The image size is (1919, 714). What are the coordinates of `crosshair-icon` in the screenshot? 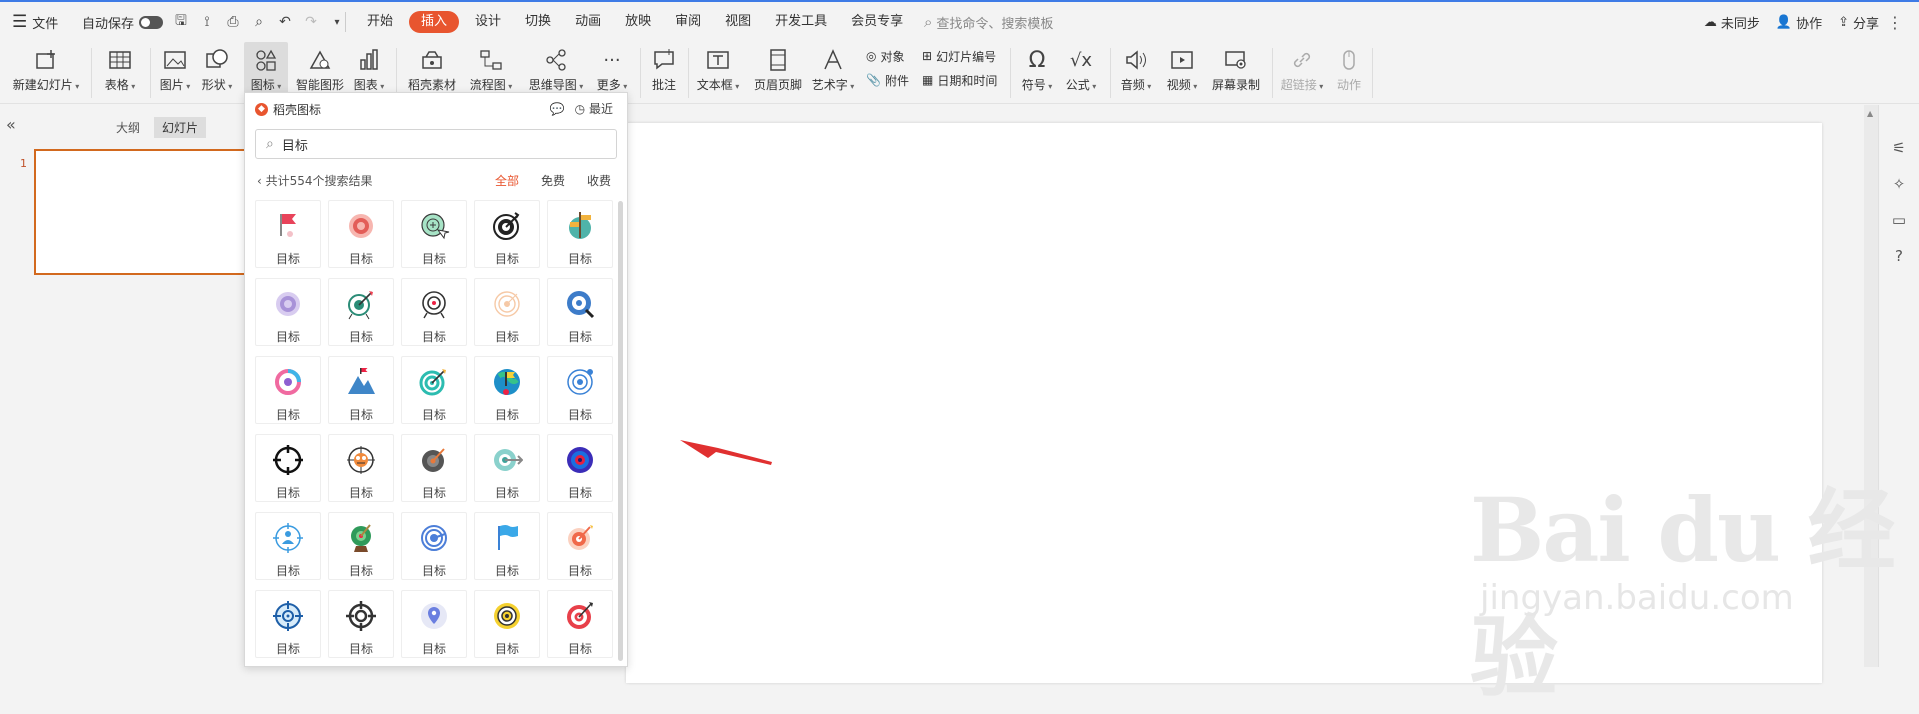 It's located at (288, 457).